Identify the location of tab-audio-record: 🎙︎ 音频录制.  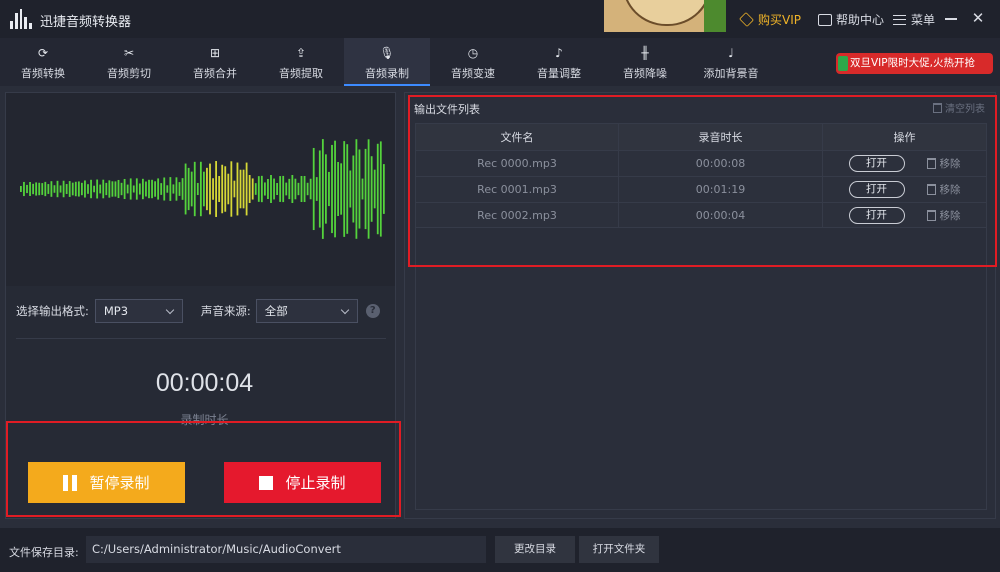
(387, 62).